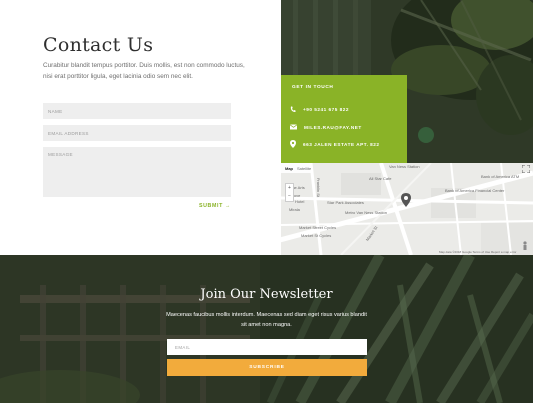  I want to click on satellite-tab: Satellite, so click(304, 168).